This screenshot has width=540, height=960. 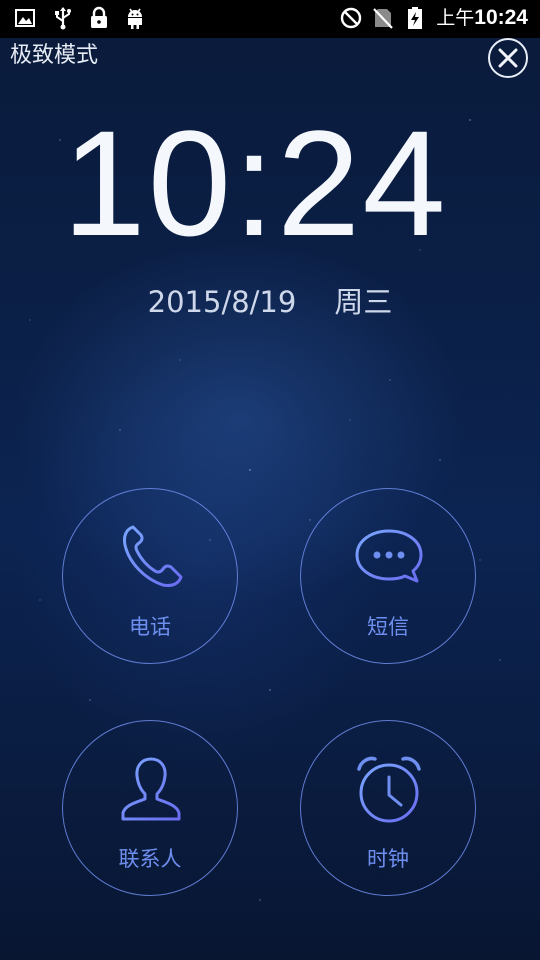 I want to click on date-line: 2015/8/19 周三, so click(x=270, y=302).